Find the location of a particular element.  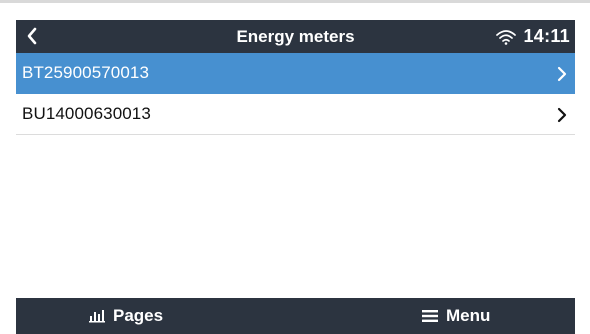

page-title: Energy meters is located at coordinates (295, 36).